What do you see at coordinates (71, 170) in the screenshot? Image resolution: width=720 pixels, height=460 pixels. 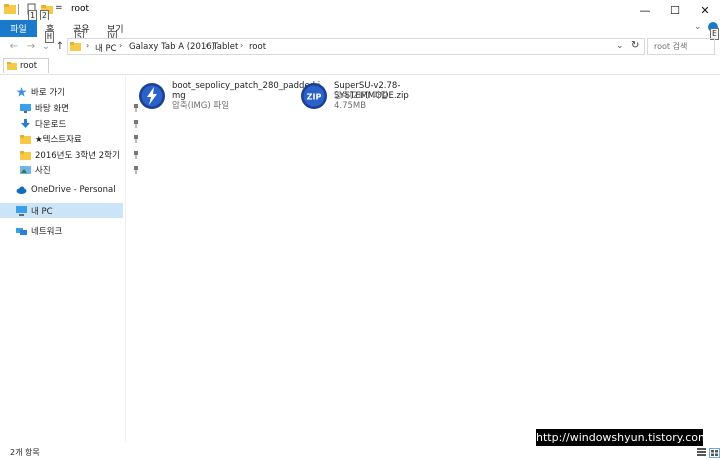 I see `nav-item-pictures: 사진` at bounding box center [71, 170].